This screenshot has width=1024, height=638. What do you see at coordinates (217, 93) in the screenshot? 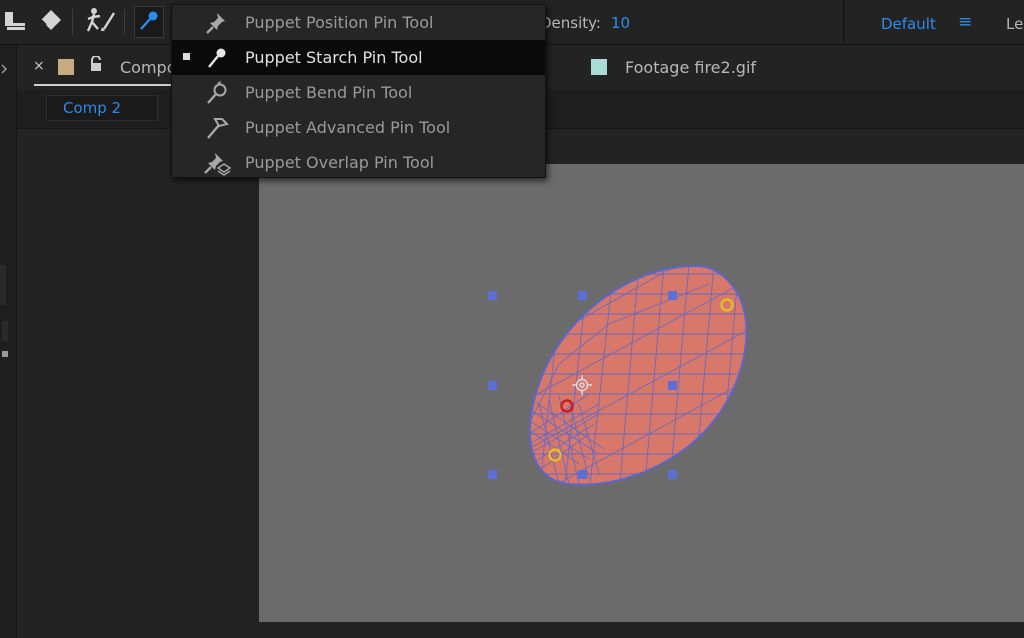
I see `bend-pin-icon` at bounding box center [217, 93].